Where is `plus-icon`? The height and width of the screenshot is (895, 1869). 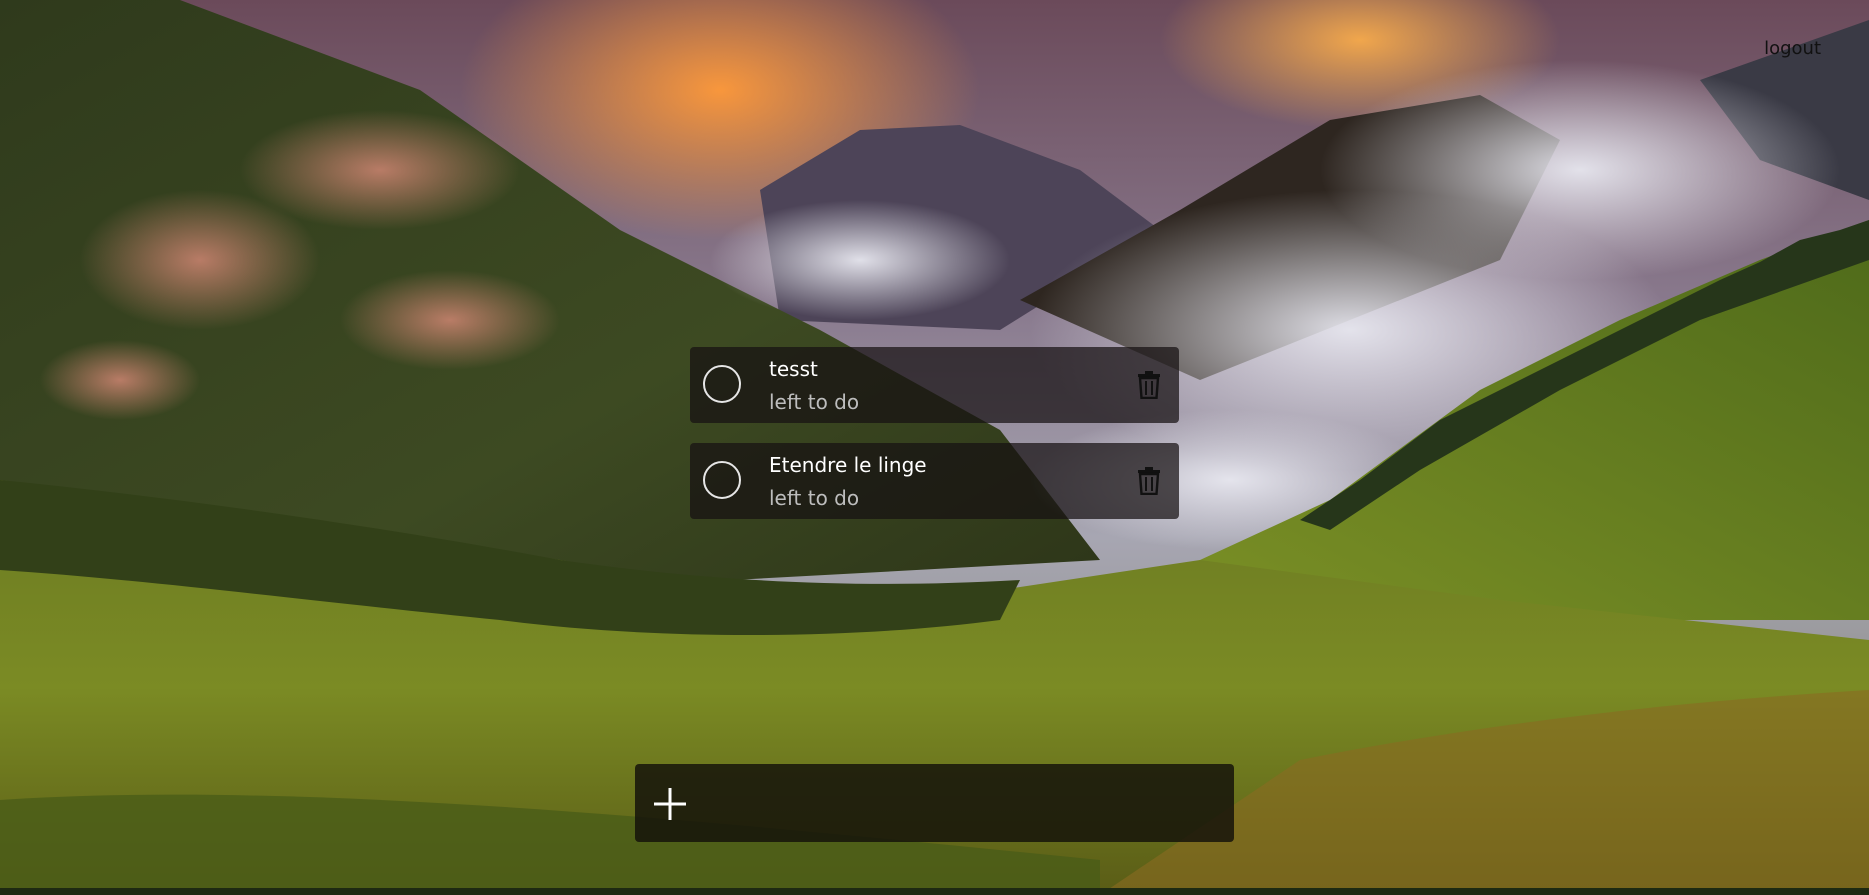
plus-icon is located at coordinates (670, 804).